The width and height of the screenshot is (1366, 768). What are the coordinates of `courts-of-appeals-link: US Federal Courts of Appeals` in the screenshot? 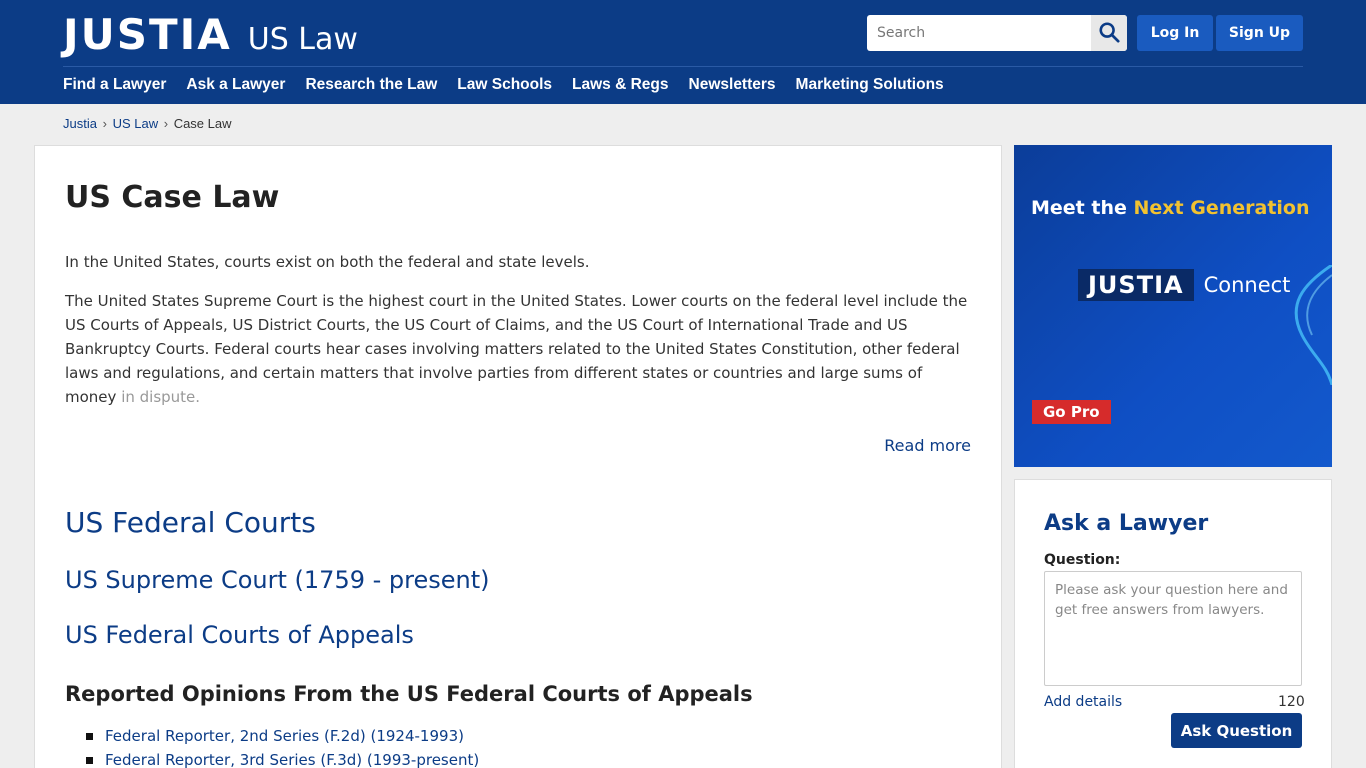 It's located at (239, 635).